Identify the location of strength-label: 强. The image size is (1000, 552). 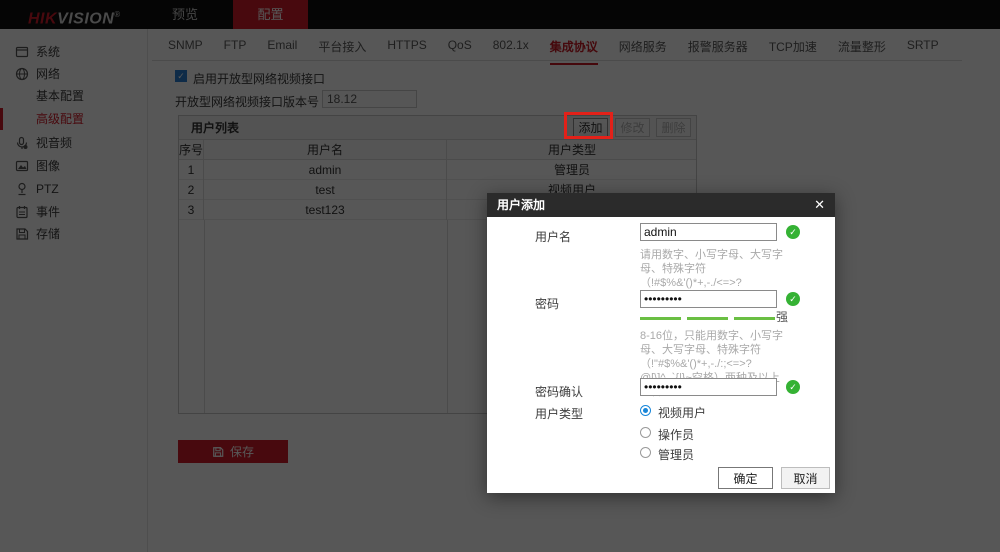
(782, 317).